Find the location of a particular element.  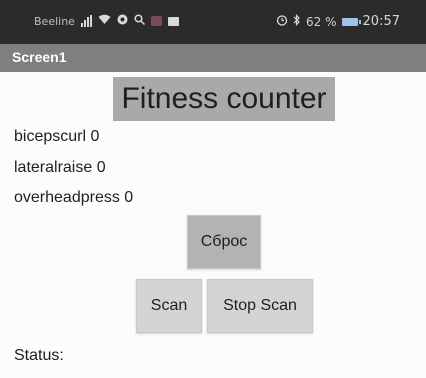

app-heading: Fitness counter is located at coordinates (224, 98).